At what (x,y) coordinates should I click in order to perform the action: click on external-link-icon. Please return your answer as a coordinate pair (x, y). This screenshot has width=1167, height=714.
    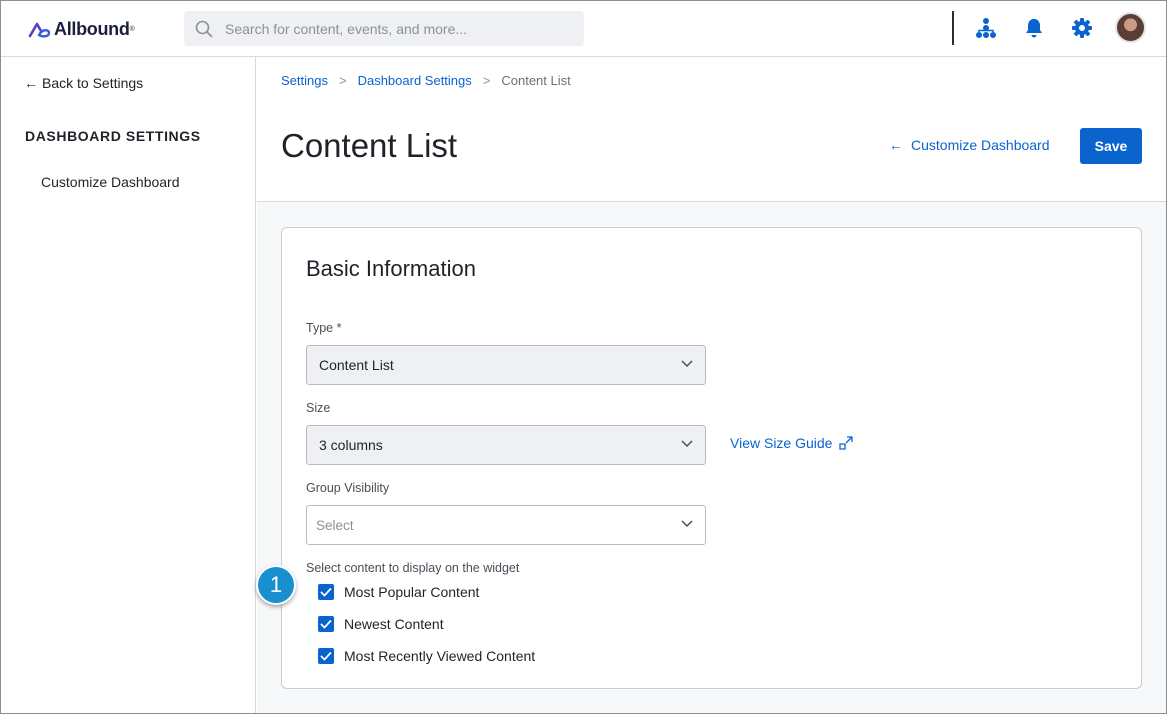
    Looking at the image, I should click on (846, 443).